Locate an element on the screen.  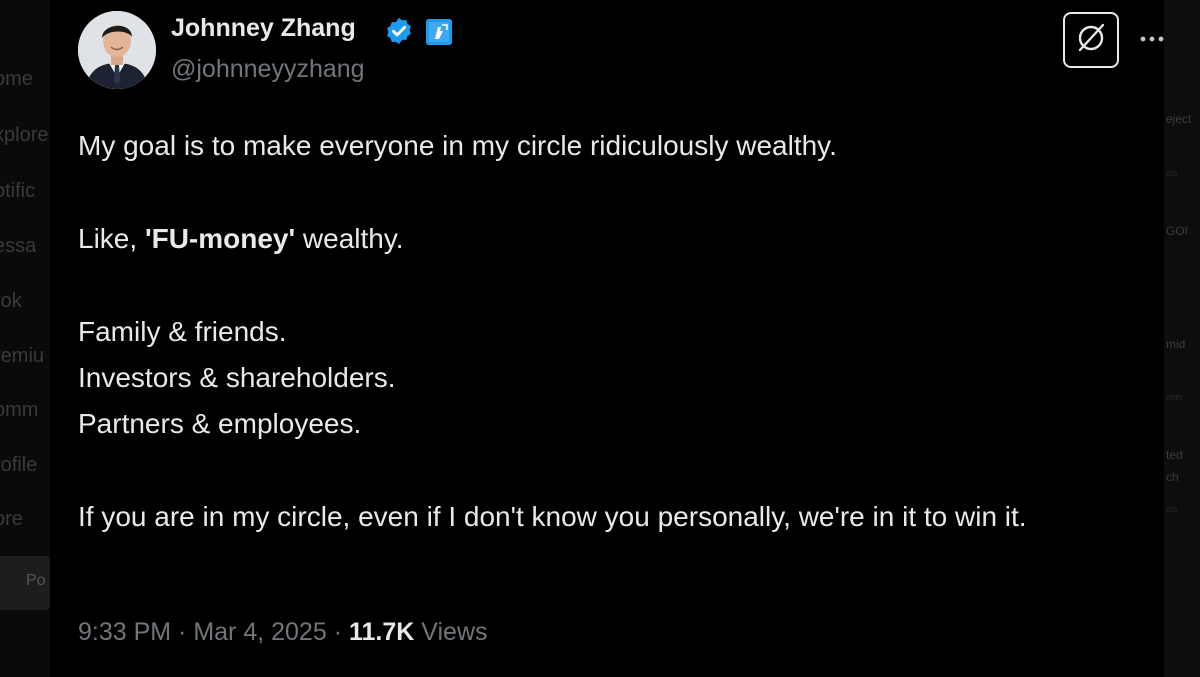
more-options-button is located at coordinates (1152, 38).